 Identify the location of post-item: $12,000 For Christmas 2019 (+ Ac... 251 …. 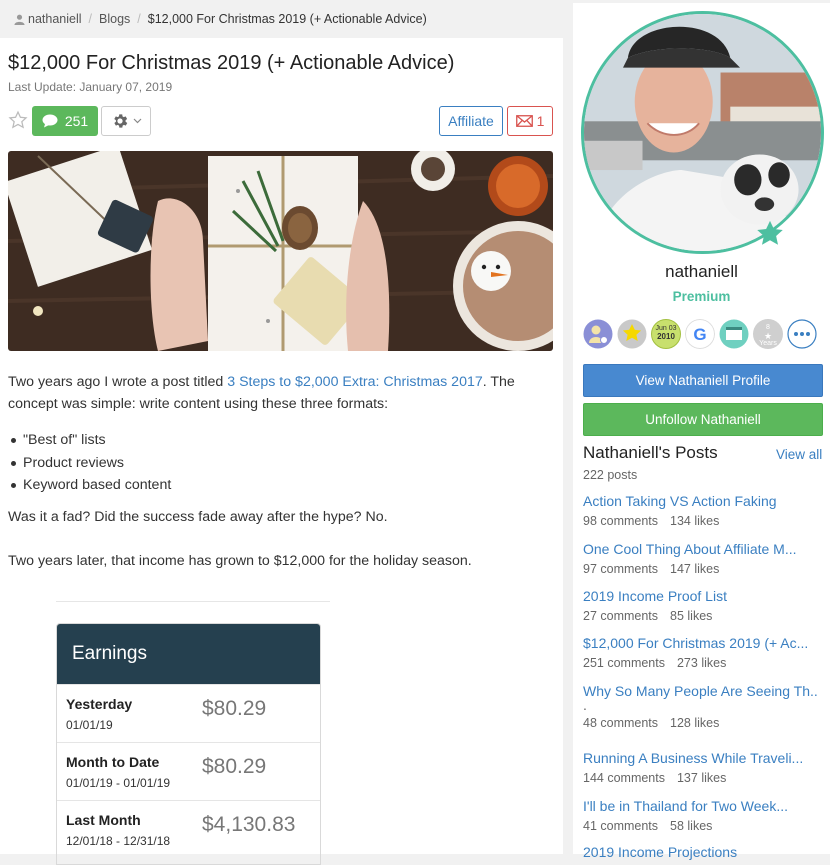
(703, 652).